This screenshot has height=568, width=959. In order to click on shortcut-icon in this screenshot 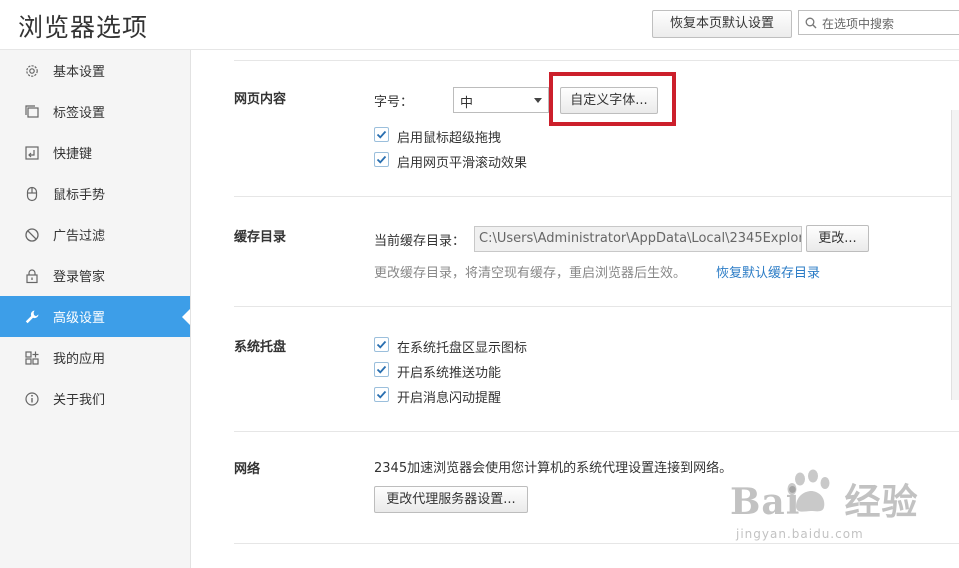, I will do `click(32, 153)`.